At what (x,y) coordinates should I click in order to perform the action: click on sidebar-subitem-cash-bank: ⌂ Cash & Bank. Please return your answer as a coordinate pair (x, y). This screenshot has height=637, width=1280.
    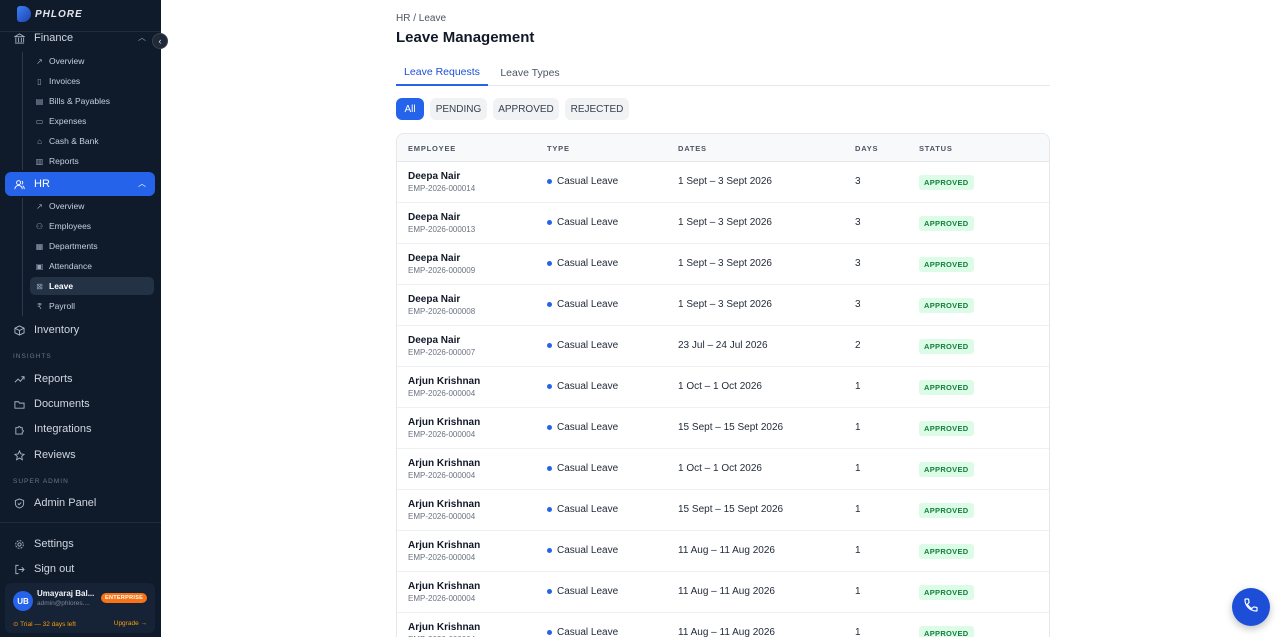
    Looking at the image, I should click on (92, 141).